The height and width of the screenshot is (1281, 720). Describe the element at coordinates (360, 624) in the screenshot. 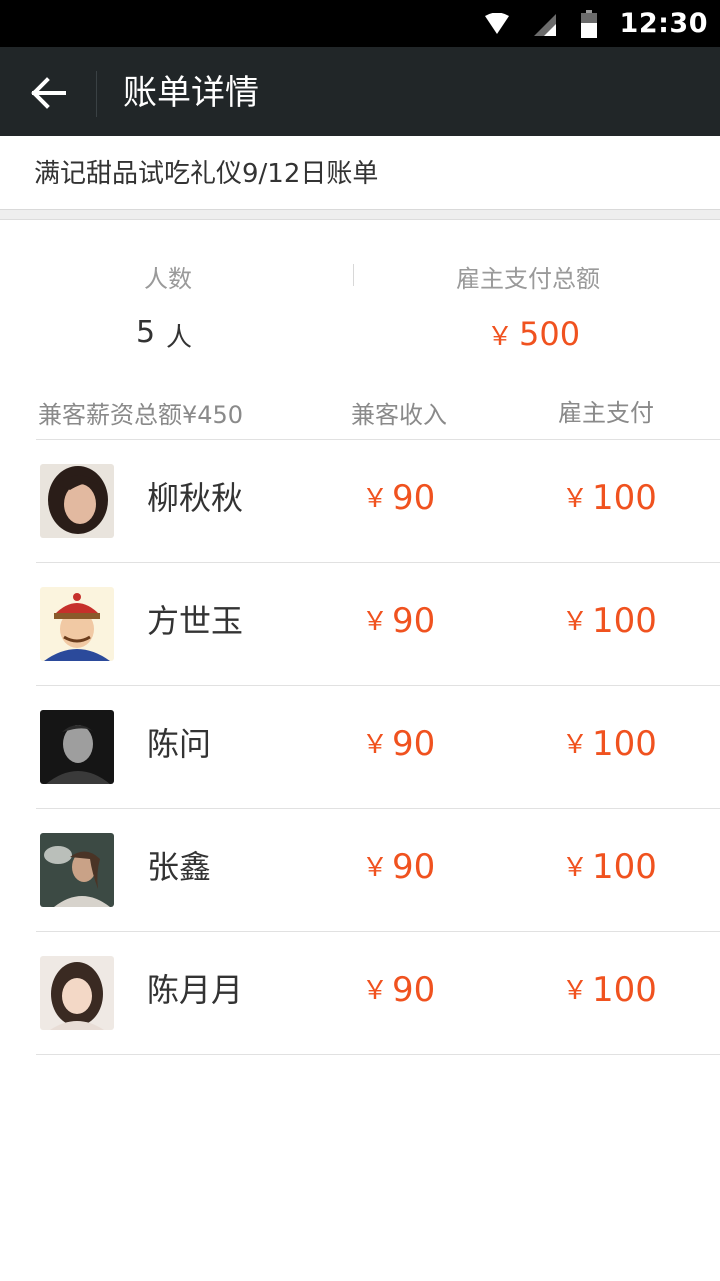

I see `worker-row: 方世玉 ￥ 90 ￥ 100` at that location.